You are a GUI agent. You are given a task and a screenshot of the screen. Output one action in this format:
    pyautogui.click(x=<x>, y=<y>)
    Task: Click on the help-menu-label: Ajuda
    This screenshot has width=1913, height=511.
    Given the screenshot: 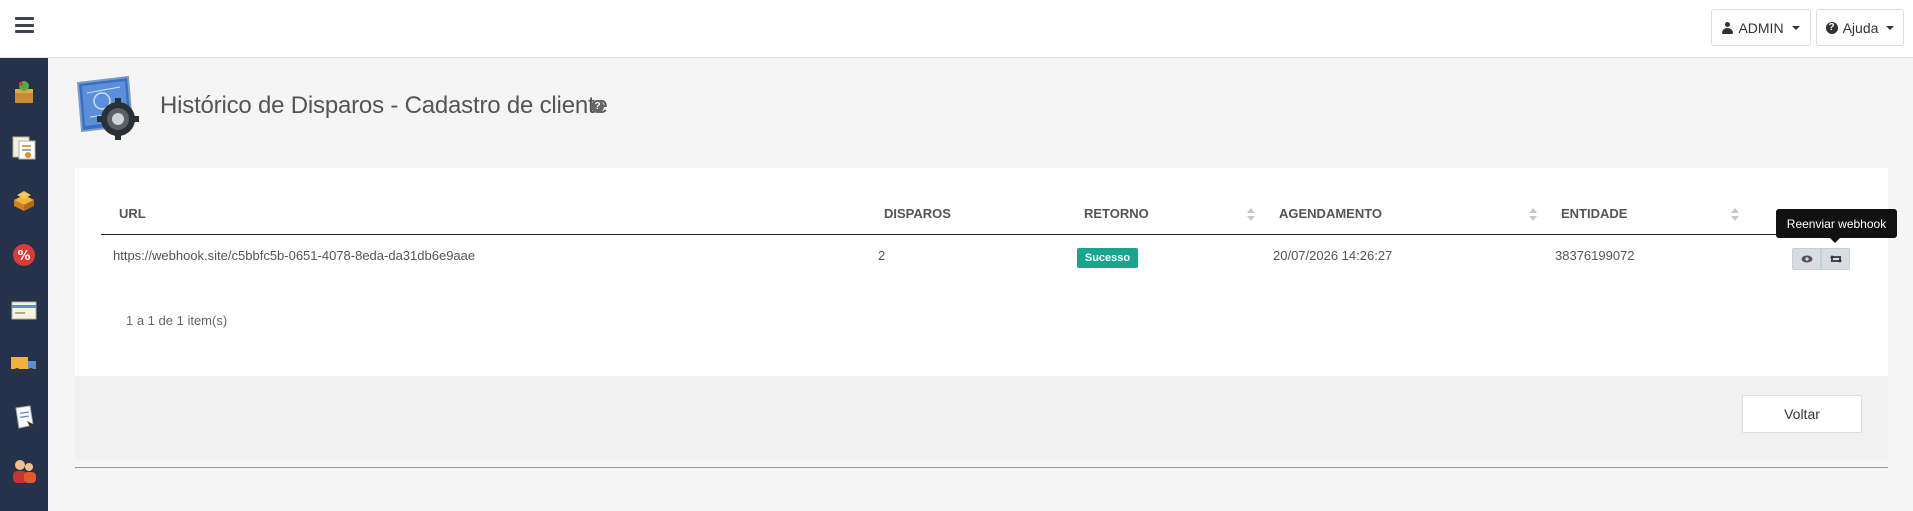 What is the action you would take?
    pyautogui.click(x=1860, y=27)
    